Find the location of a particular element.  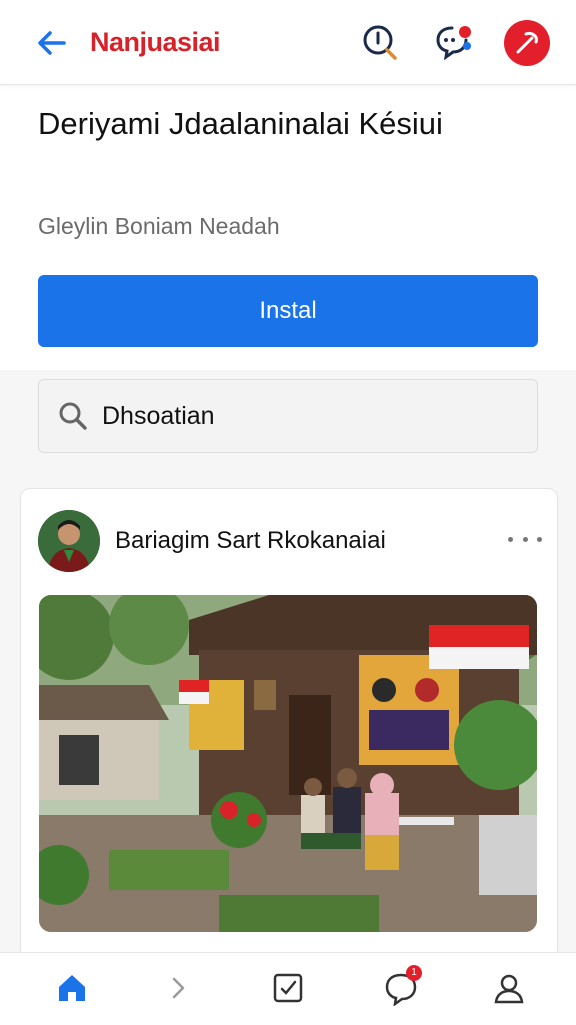

edit-note-icon is located at coordinates (288, 988).